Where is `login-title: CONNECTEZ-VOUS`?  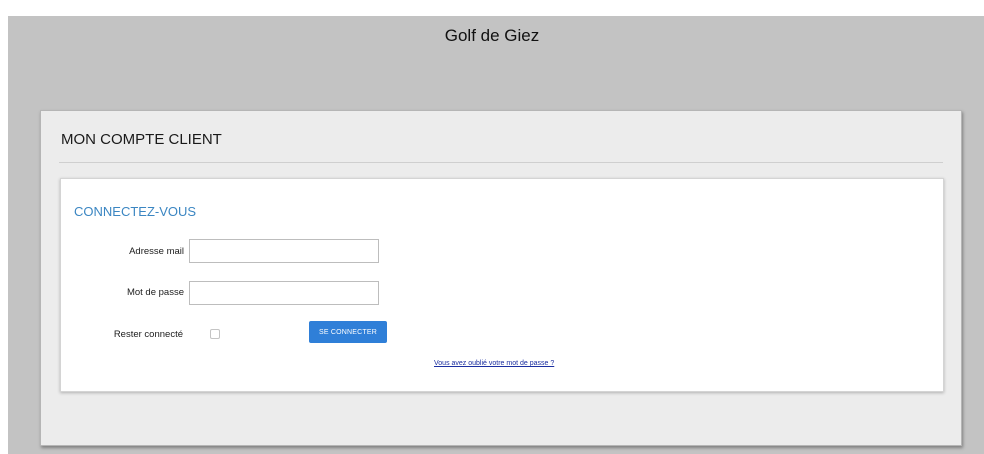 login-title: CONNECTEZ-VOUS is located at coordinates (135, 211).